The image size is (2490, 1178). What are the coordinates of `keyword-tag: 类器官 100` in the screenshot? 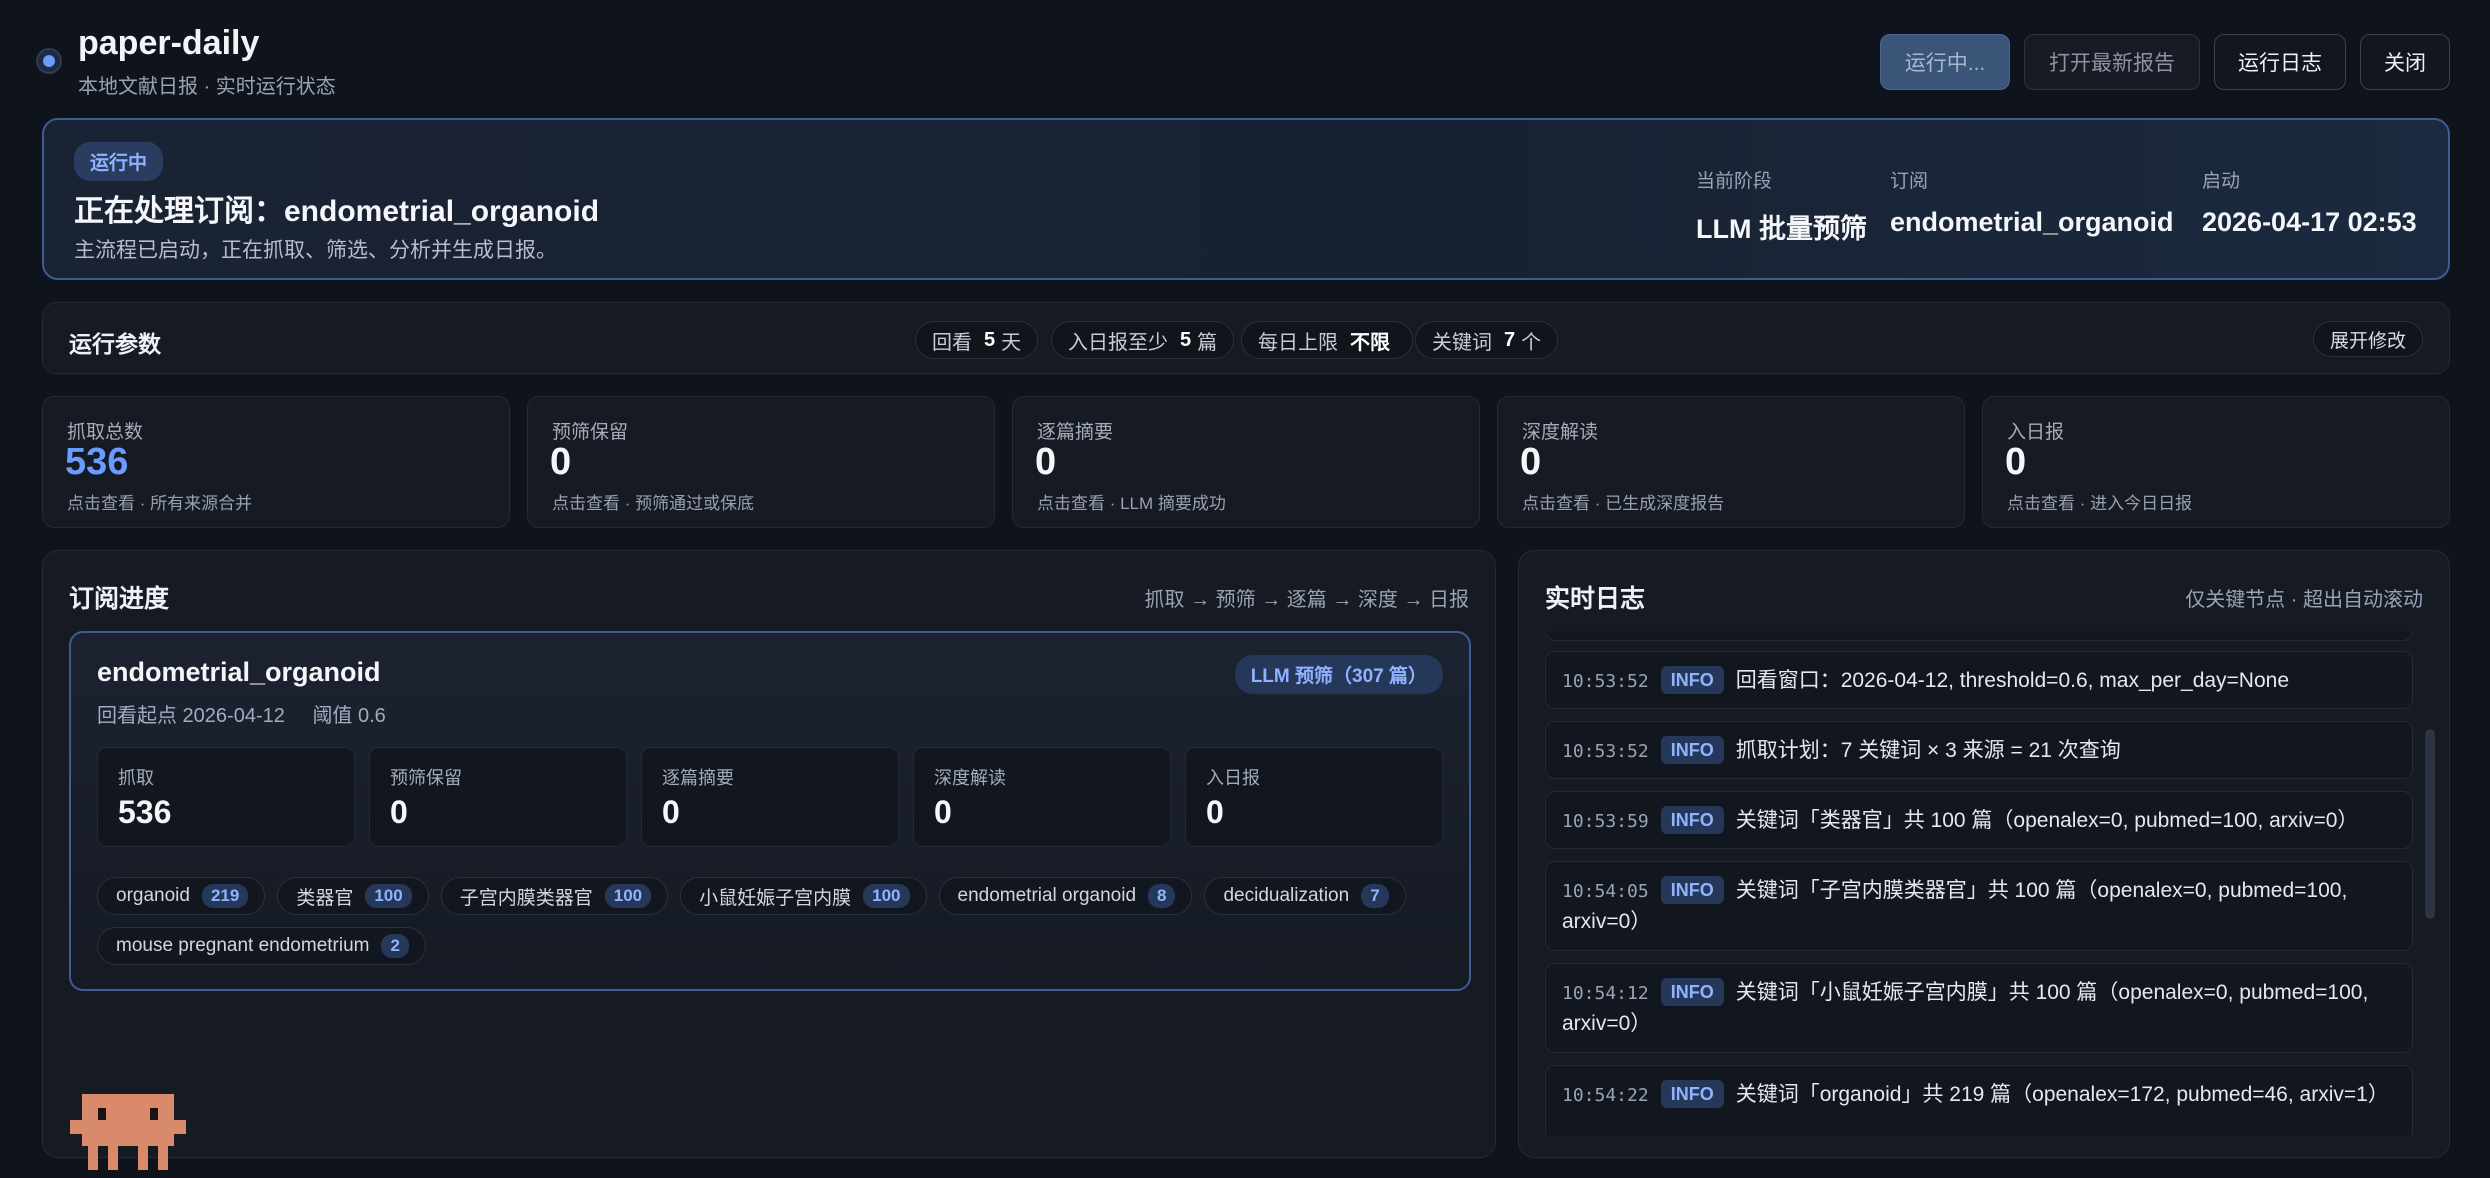 It's located at (353, 896).